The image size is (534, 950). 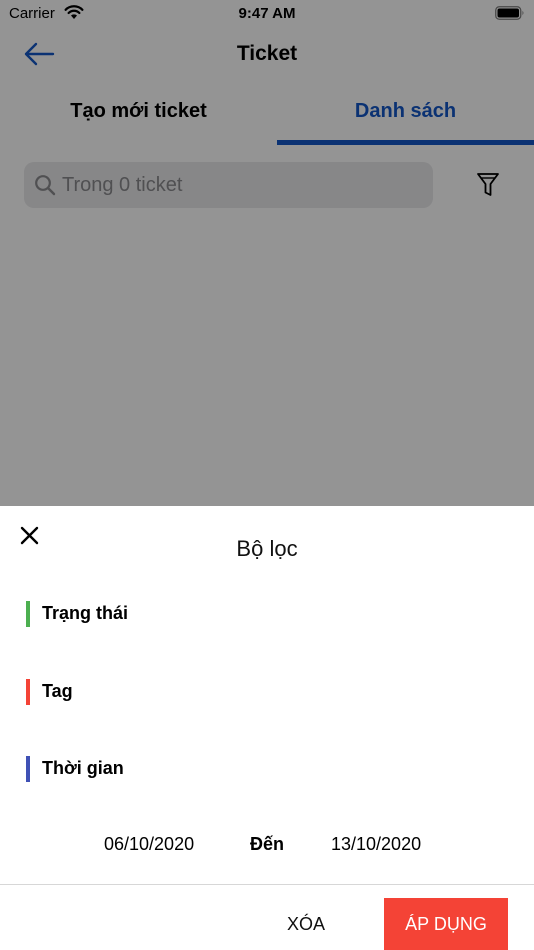 What do you see at coordinates (149, 844) in the screenshot?
I see `date-from: 06/10/2020` at bounding box center [149, 844].